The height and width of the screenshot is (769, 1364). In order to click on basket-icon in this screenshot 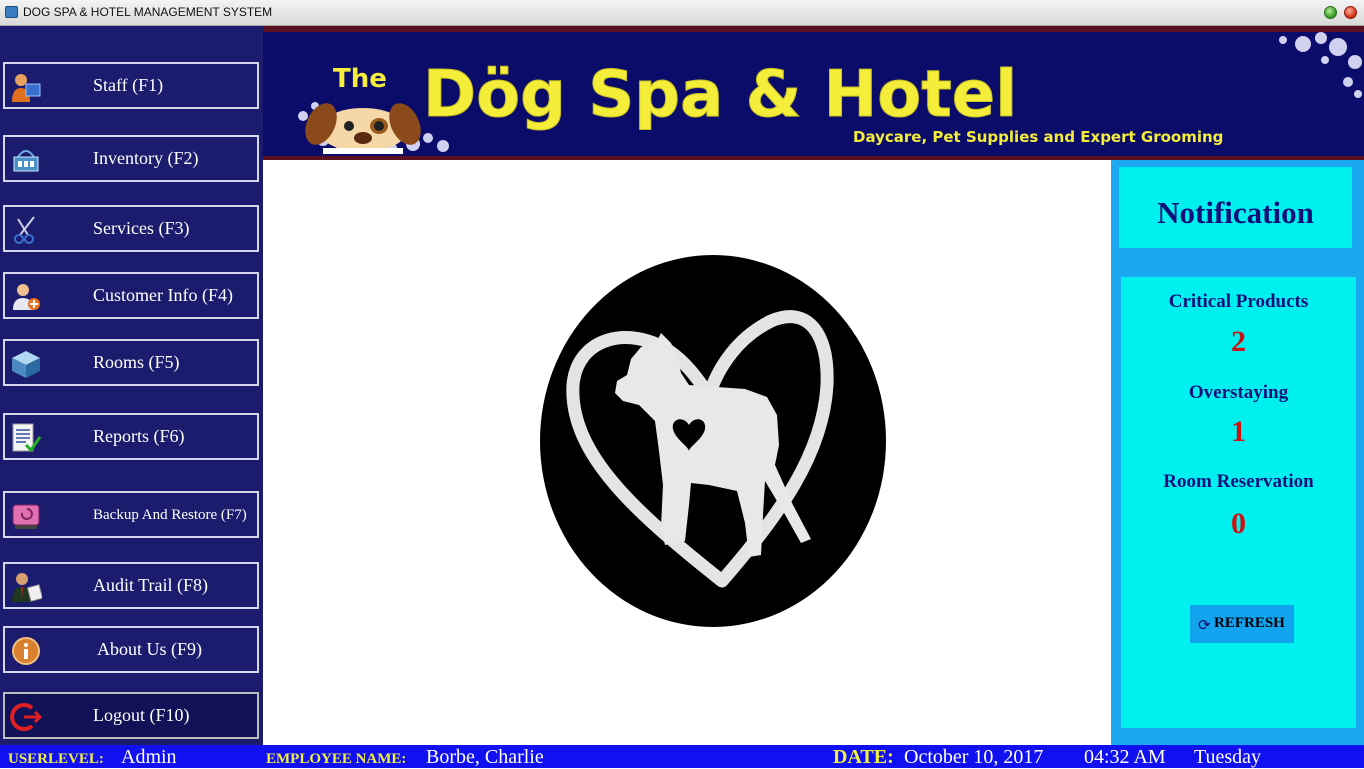, I will do `click(26, 161)`.